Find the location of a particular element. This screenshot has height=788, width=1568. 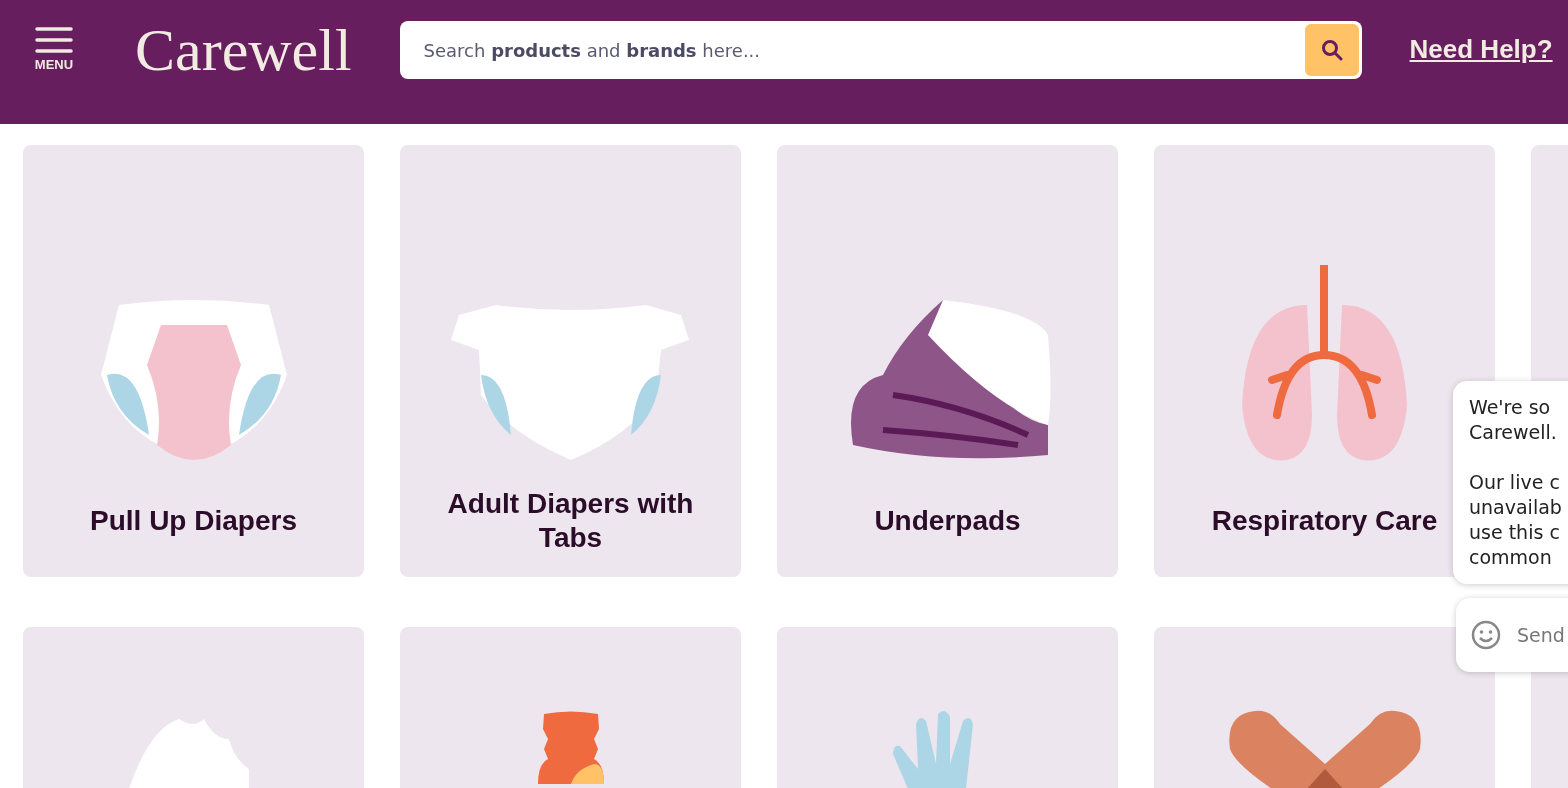

logo: Carewell is located at coordinates (243, 50).